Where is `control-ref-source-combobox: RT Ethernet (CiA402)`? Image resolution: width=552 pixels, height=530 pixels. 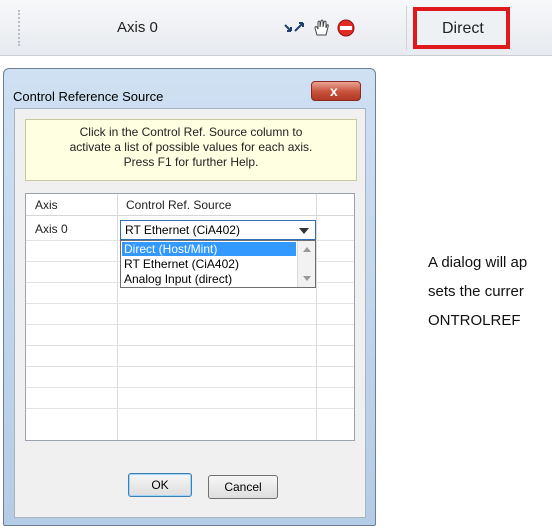 control-ref-source-combobox: RT Ethernet (CiA402) is located at coordinates (218, 230).